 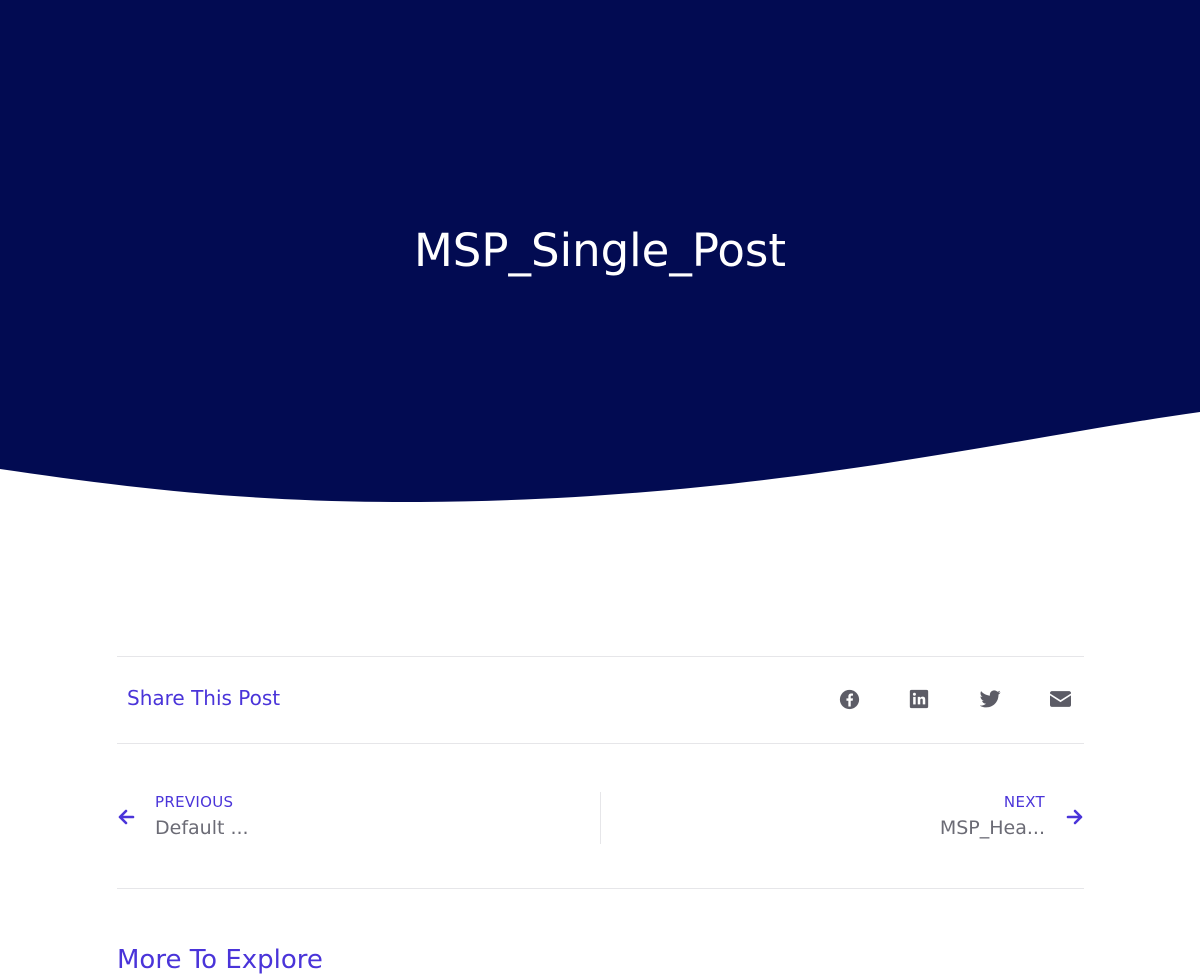 What do you see at coordinates (600, 250) in the screenshot?
I see `page-title: MSP_Single_Post` at bounding box center [600, 250].